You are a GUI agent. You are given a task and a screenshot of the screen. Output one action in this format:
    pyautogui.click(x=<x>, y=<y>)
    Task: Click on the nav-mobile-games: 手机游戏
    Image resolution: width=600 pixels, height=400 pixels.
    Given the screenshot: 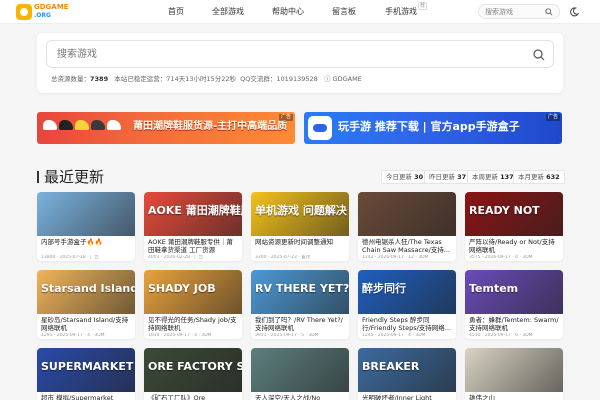 What is the action you would take?
    pyautogui.click(x=401, y=12)
    